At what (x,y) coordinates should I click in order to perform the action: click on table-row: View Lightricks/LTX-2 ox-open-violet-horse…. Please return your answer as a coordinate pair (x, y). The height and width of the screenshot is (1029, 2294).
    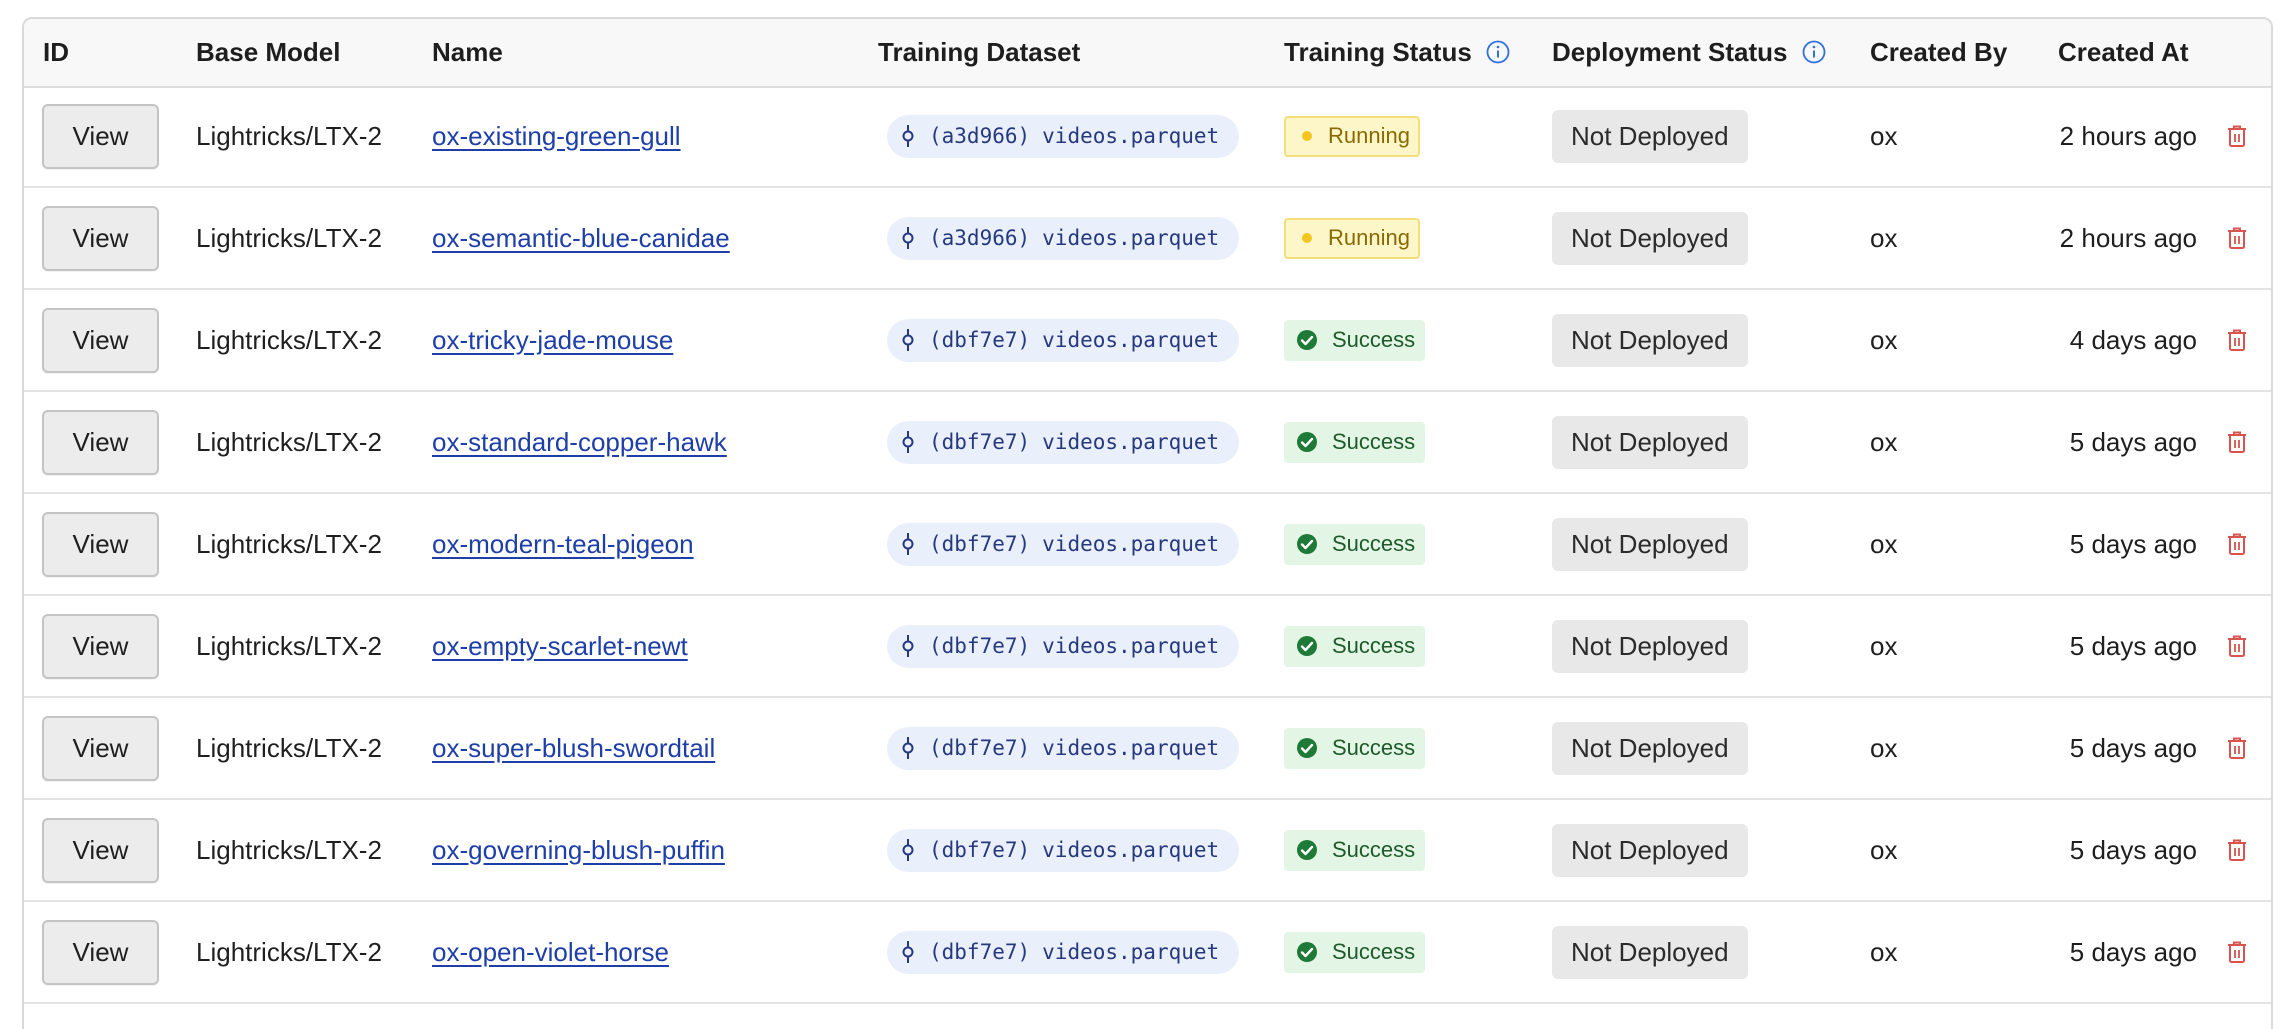
    Looking at the image, I should click on (1147, 953).